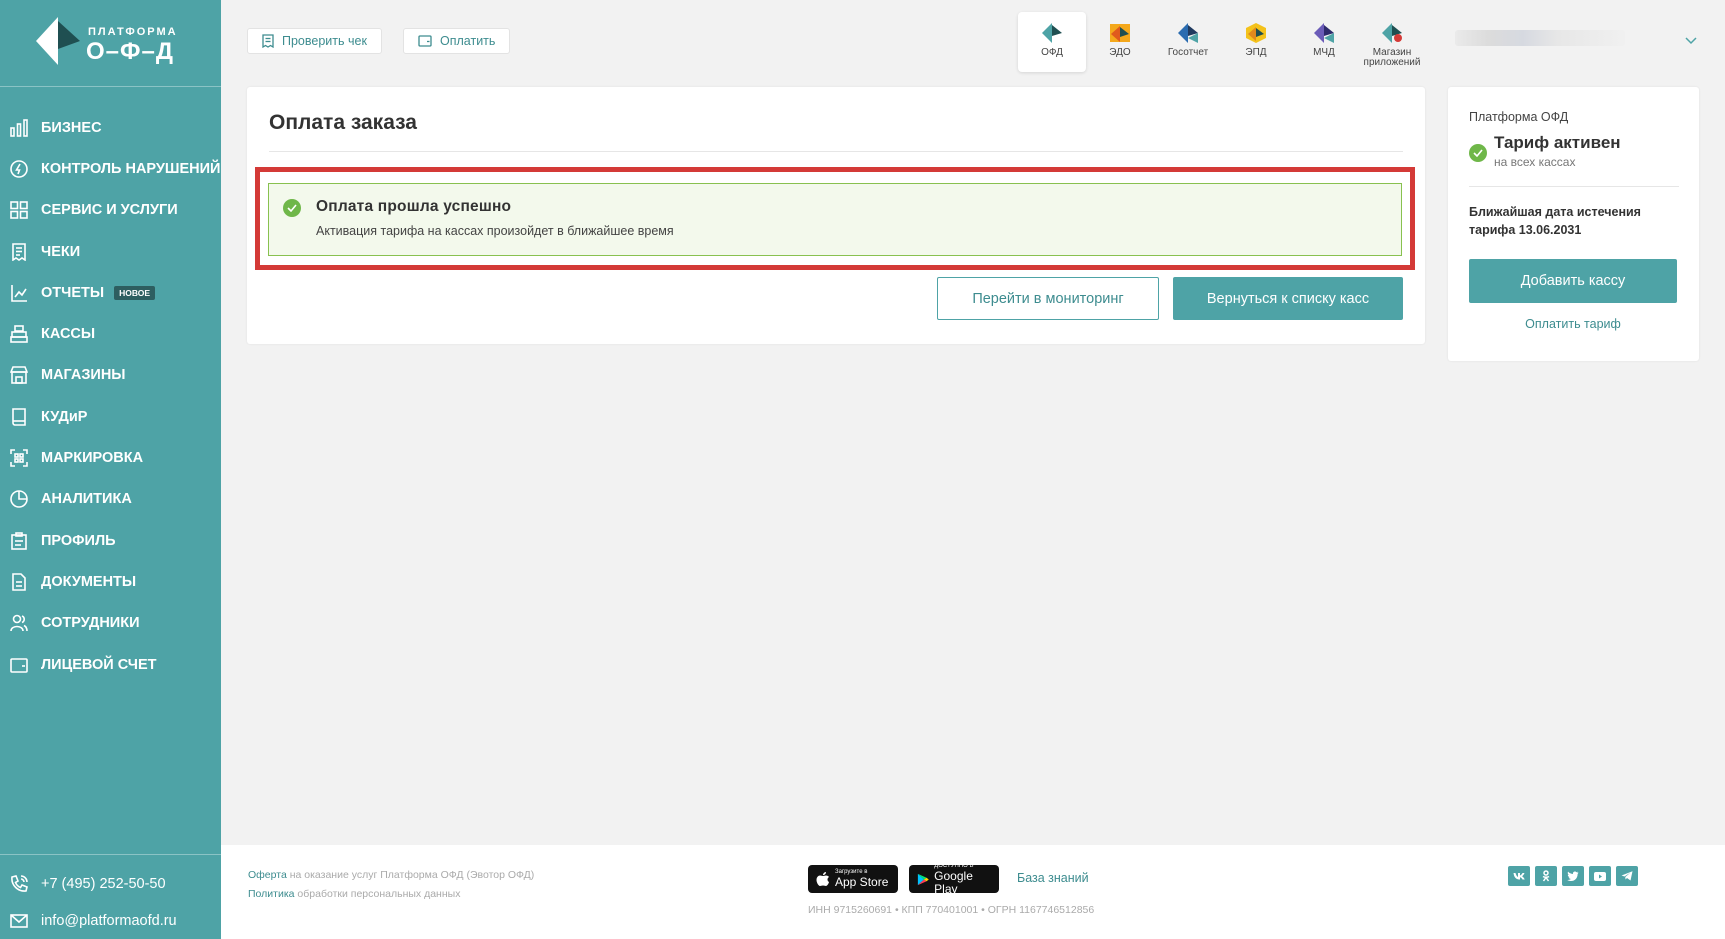 Image resolution: width=1725 pixels, height=939 pixels. What do you see at coordinates (58, 41) in the screenshot?
I see `logo-mark-icon` at bounding box center [58, 41].